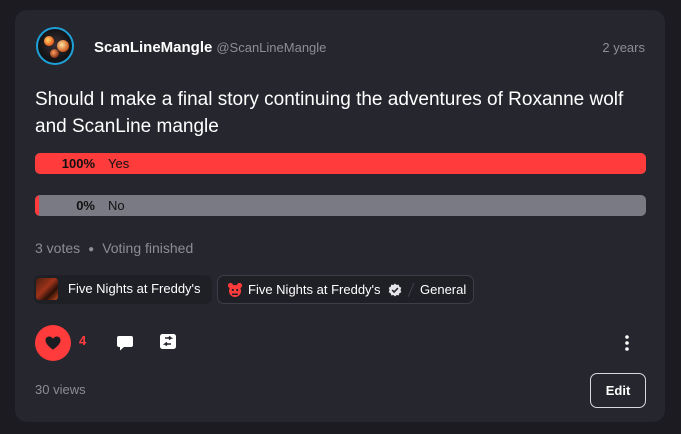  Describe the element at coordinates (78, 163) in the screenshot. I see `poll-percent: 100%` at that location.